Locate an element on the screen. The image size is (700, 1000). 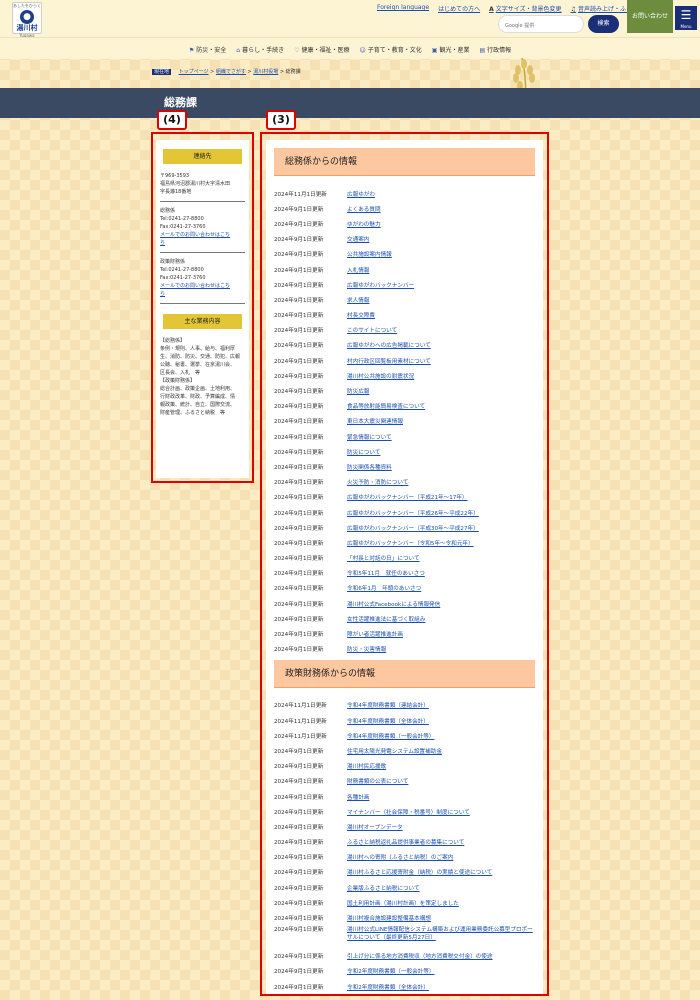
article-link: 広報ゆがわ is located at coordinates (441, 194).